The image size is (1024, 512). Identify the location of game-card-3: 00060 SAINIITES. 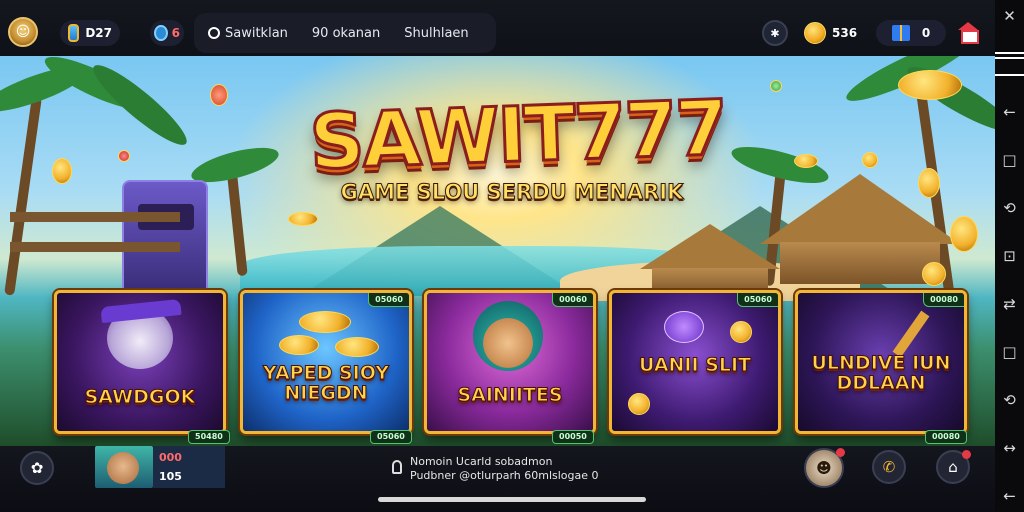
(510, 362).